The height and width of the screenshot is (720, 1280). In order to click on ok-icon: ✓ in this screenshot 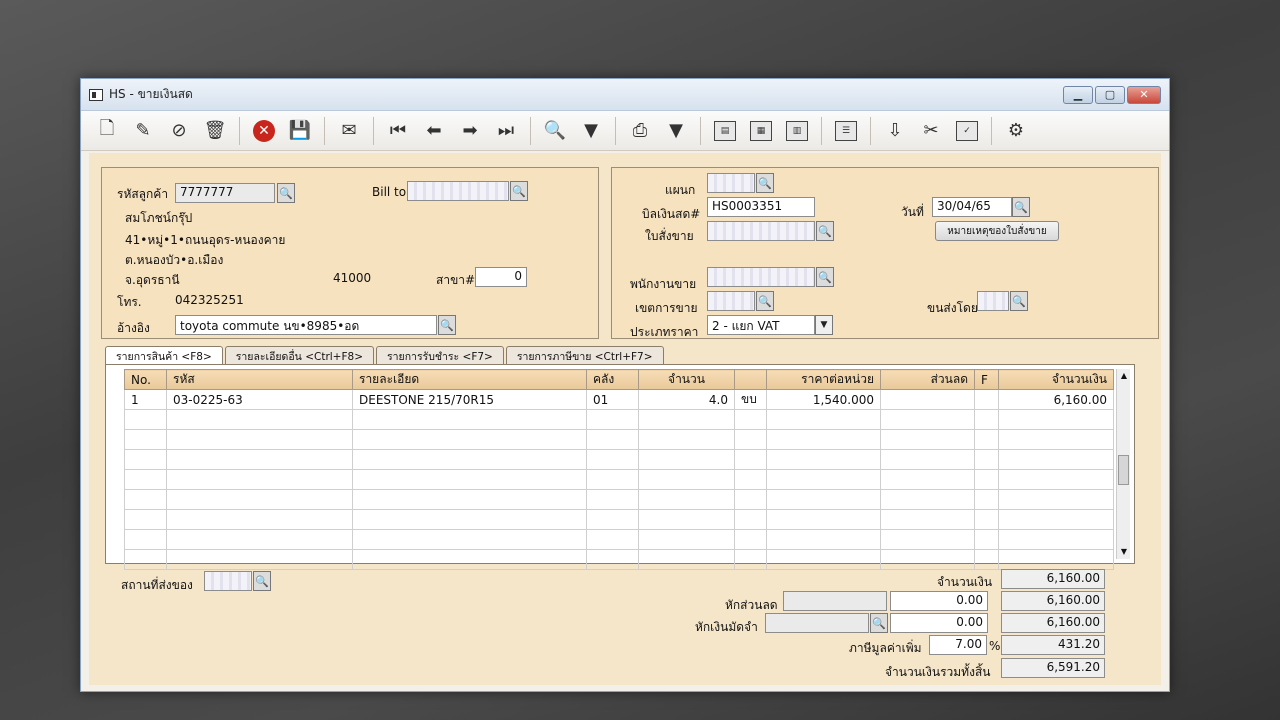, I will do `click(967, 131)`.